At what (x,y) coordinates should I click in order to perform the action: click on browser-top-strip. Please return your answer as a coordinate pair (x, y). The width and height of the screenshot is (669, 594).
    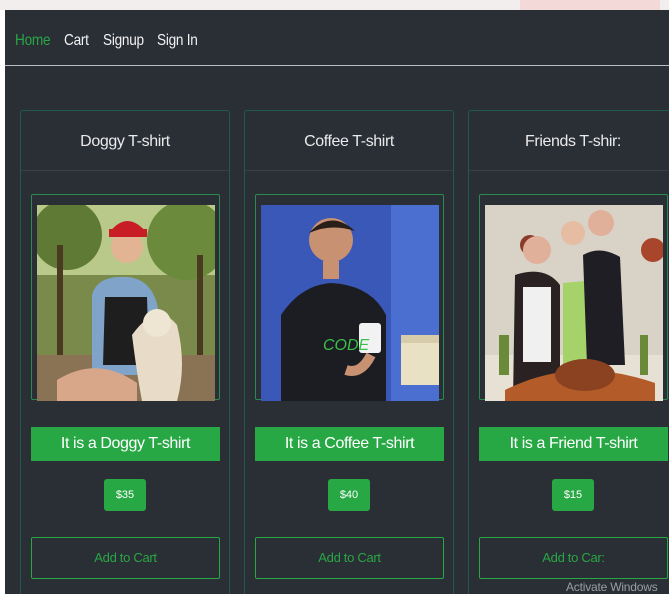
    Looking at the image, I should click on (334, 5).